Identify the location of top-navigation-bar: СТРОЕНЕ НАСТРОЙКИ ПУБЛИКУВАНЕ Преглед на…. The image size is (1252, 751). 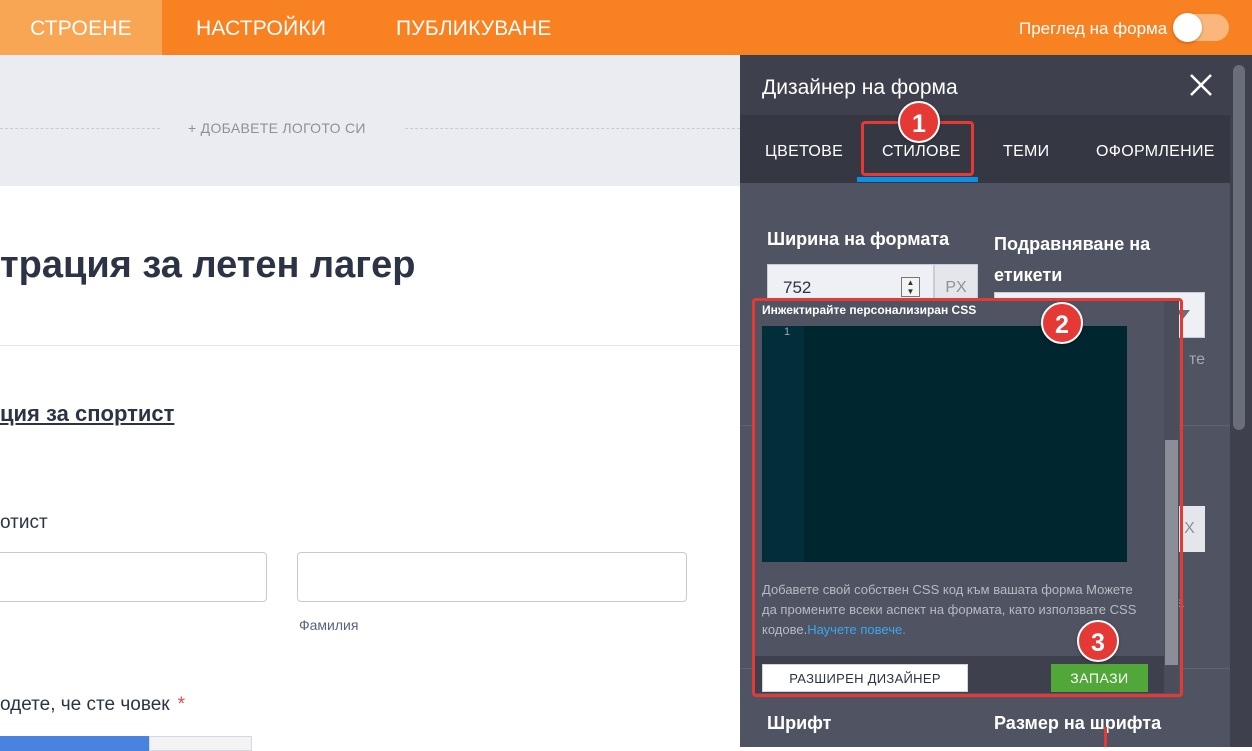
(626, 27).